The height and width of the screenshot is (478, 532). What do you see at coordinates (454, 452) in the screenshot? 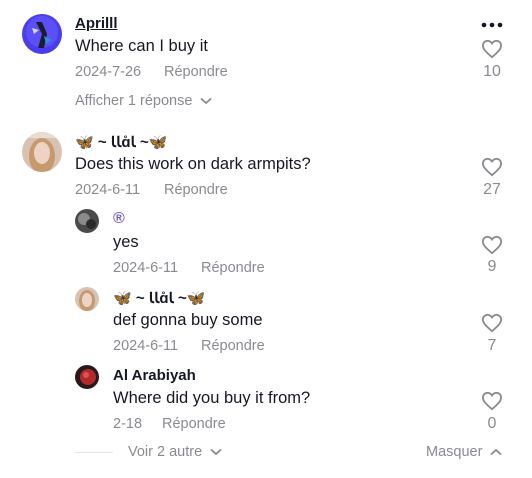
I see `hide-label: Masquer` at bounding box center [454, 452].